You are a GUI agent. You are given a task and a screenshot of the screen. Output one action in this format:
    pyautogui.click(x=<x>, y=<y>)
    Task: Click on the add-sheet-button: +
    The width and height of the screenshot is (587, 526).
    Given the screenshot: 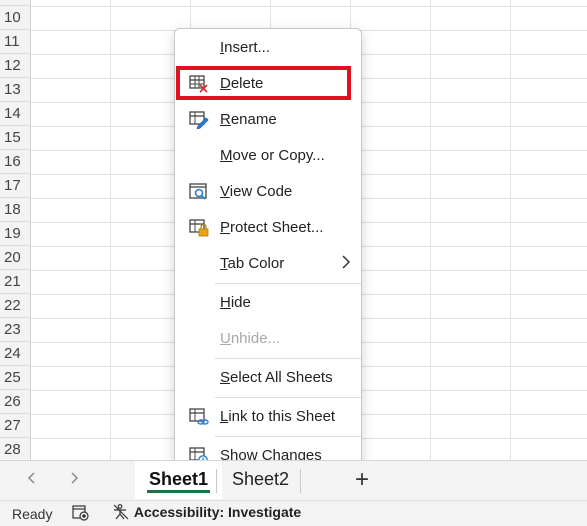 What is the action you would take?
    pyautogui.click(x=362, y=480)
    